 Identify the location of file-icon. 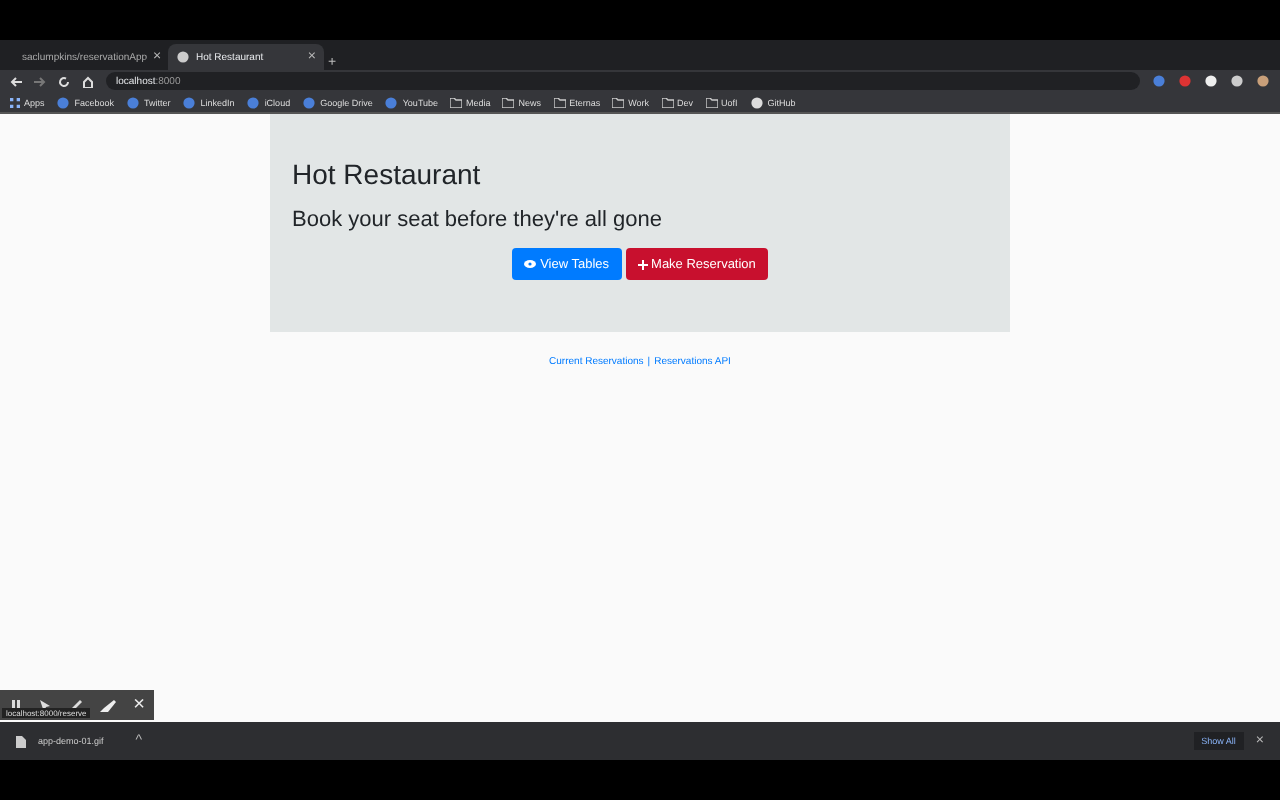
(21, 741).